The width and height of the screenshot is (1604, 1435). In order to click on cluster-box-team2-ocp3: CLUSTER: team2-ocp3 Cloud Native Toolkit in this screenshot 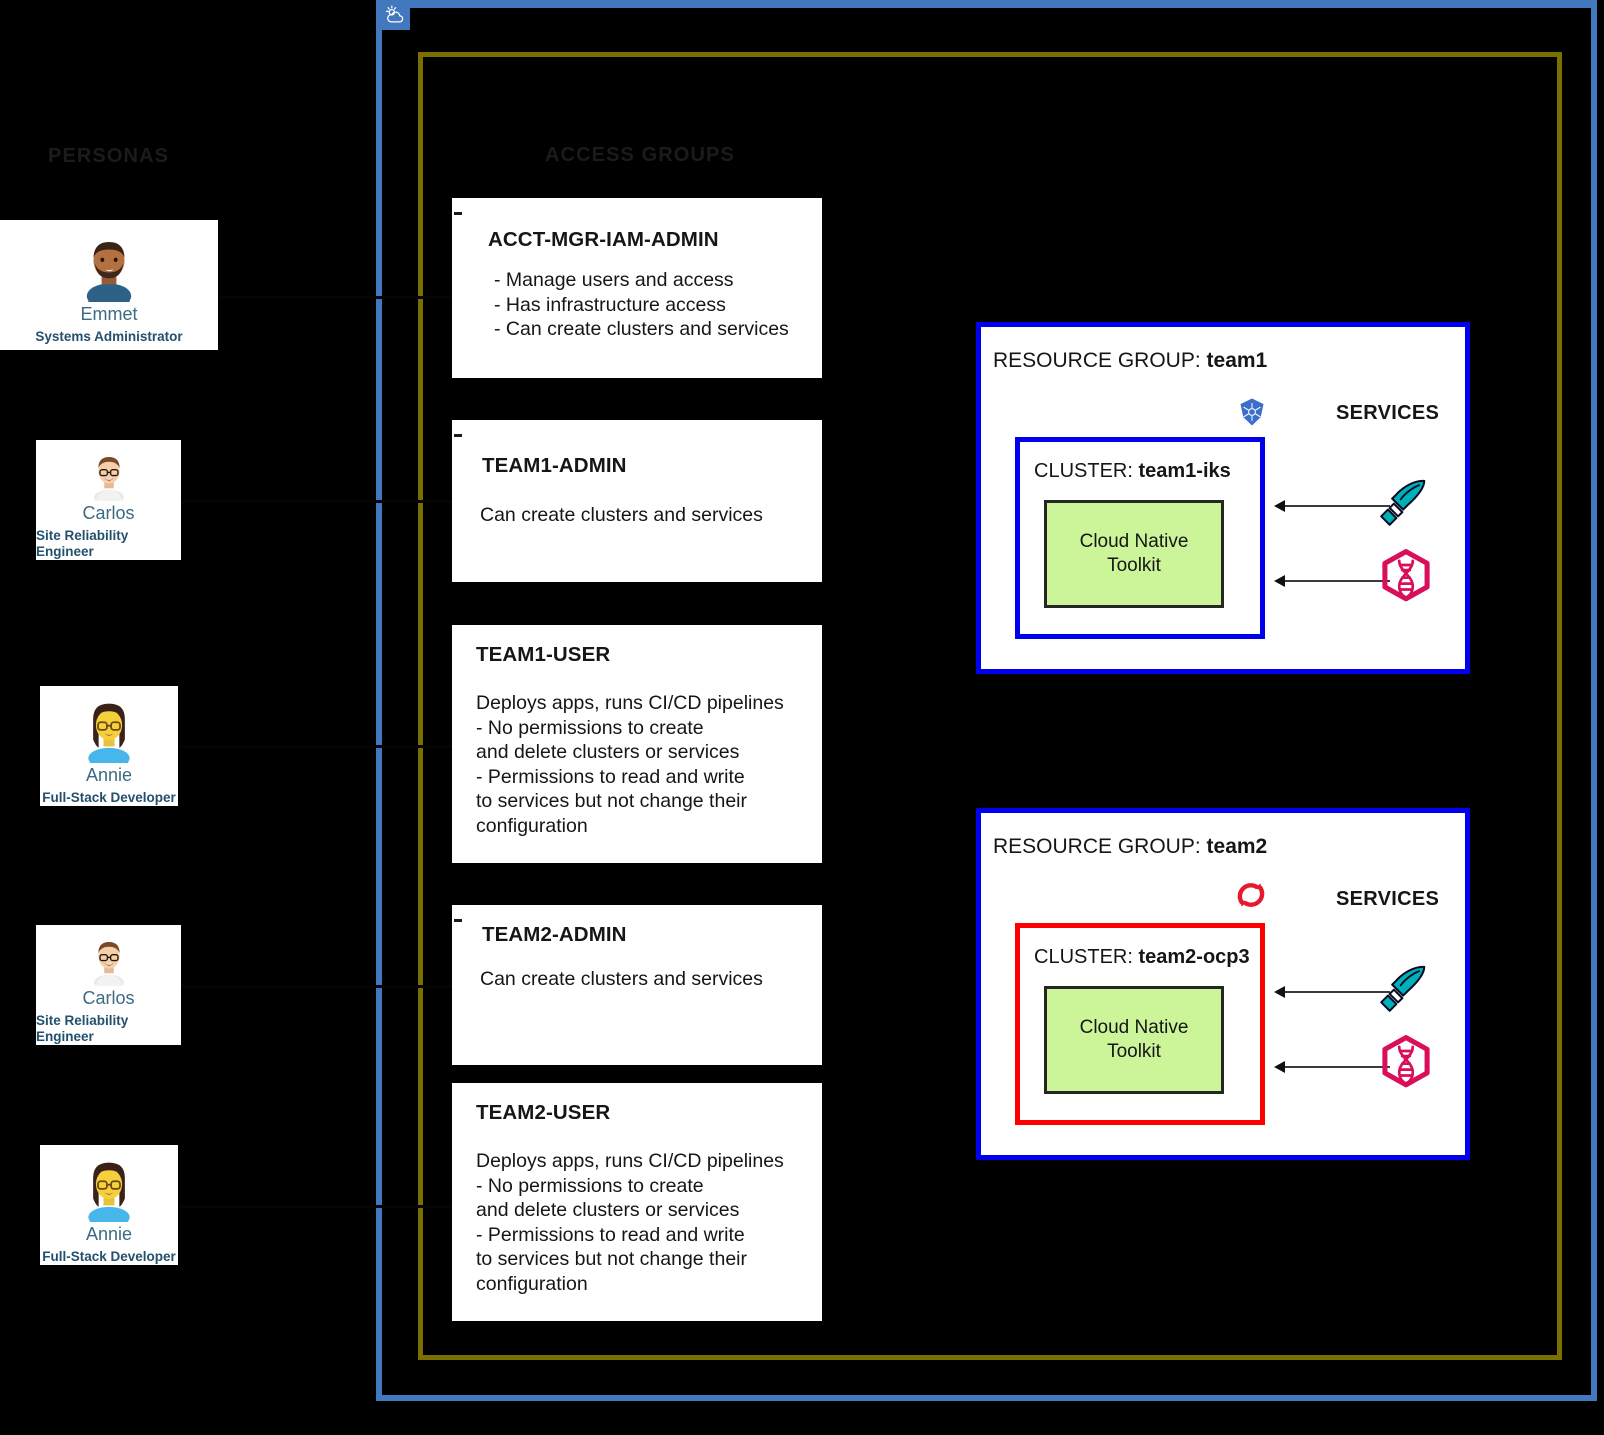, I will do `click(1140, 1024)`.